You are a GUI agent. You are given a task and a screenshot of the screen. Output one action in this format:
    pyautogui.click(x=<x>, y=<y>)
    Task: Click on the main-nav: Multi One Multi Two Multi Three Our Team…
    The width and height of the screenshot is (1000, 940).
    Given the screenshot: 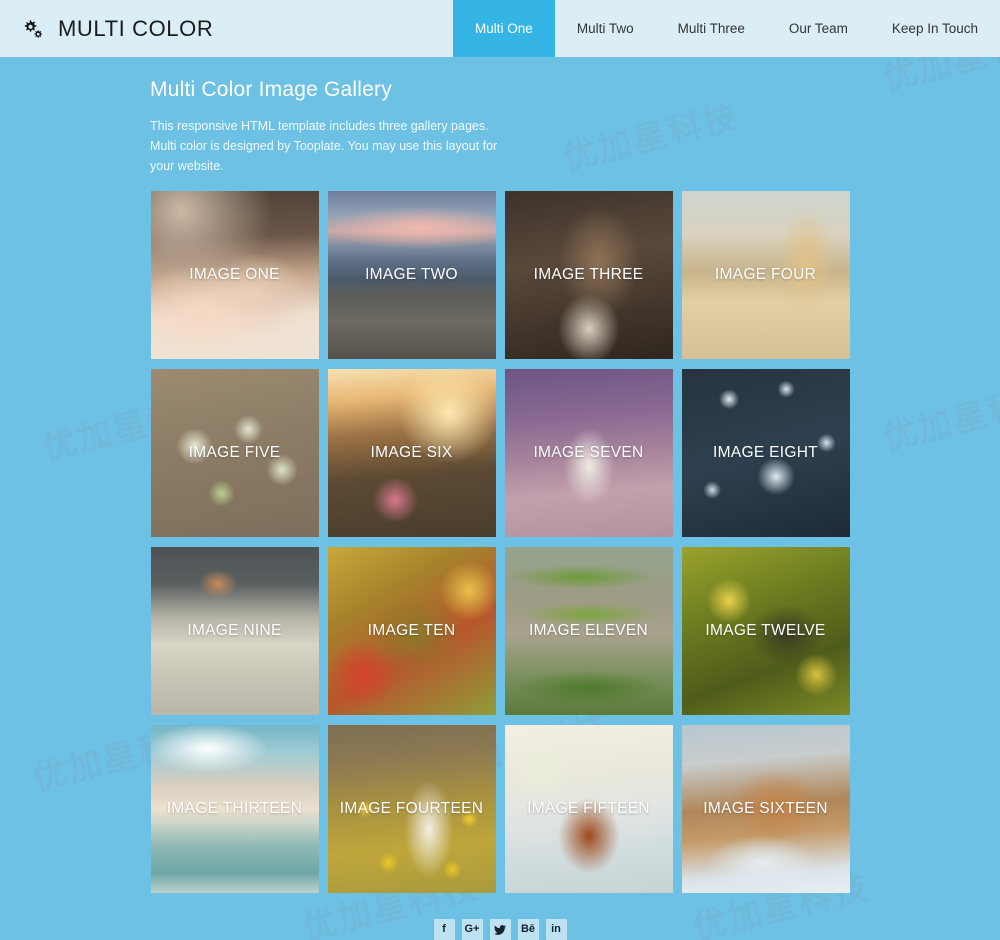 What is the action you would take?
    pyautogui.click(x=726, y=28)
    